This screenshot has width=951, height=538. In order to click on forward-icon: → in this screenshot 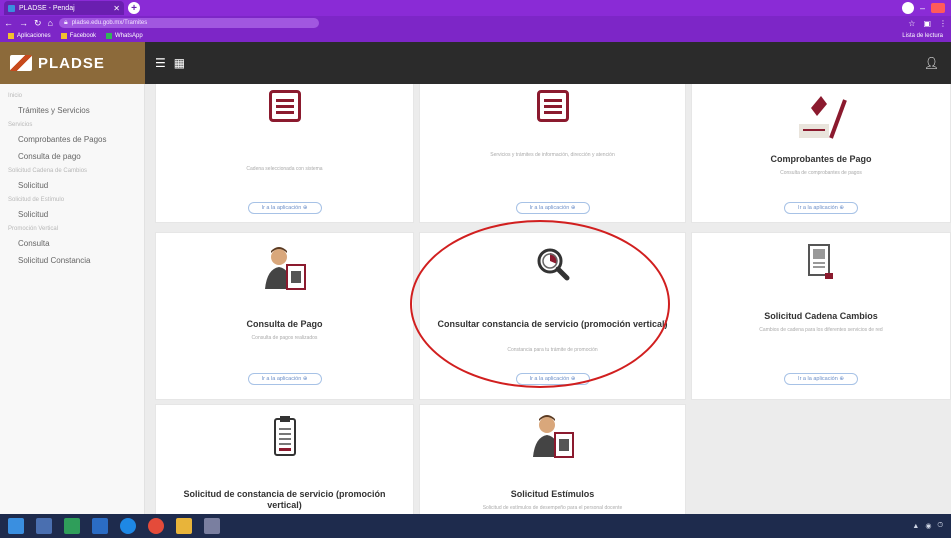, I will do `click(23, 23)`.